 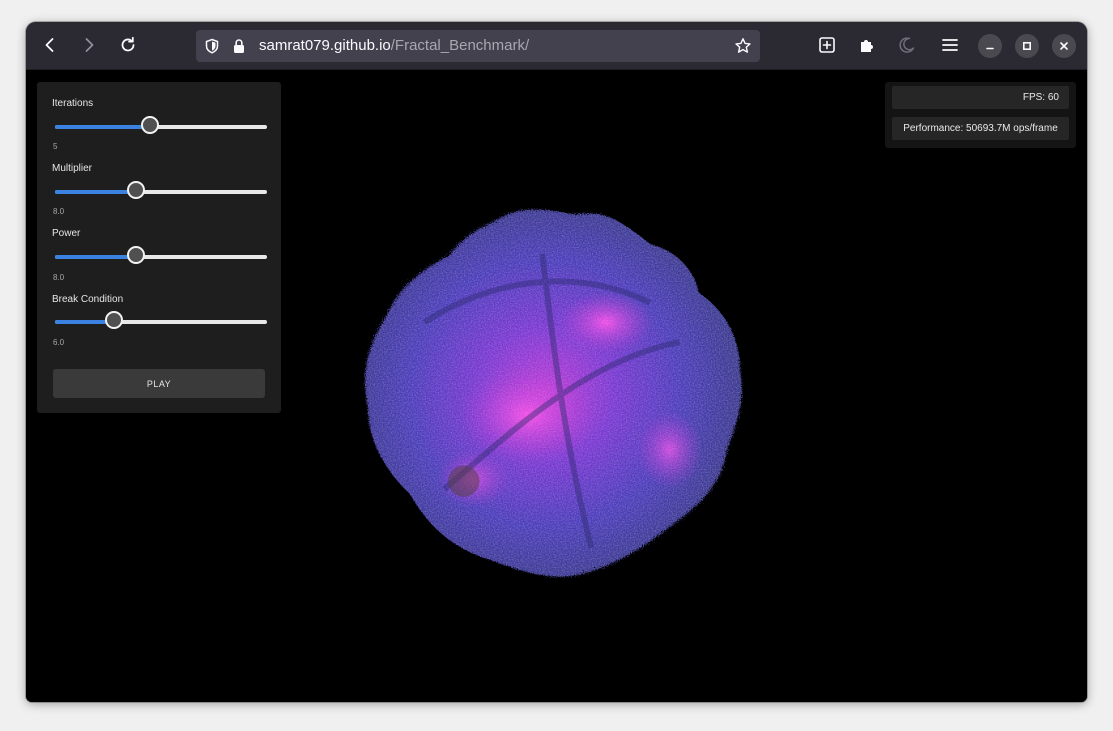 I want to click on iterations-label: Iterations, so click(x=73, y=103).